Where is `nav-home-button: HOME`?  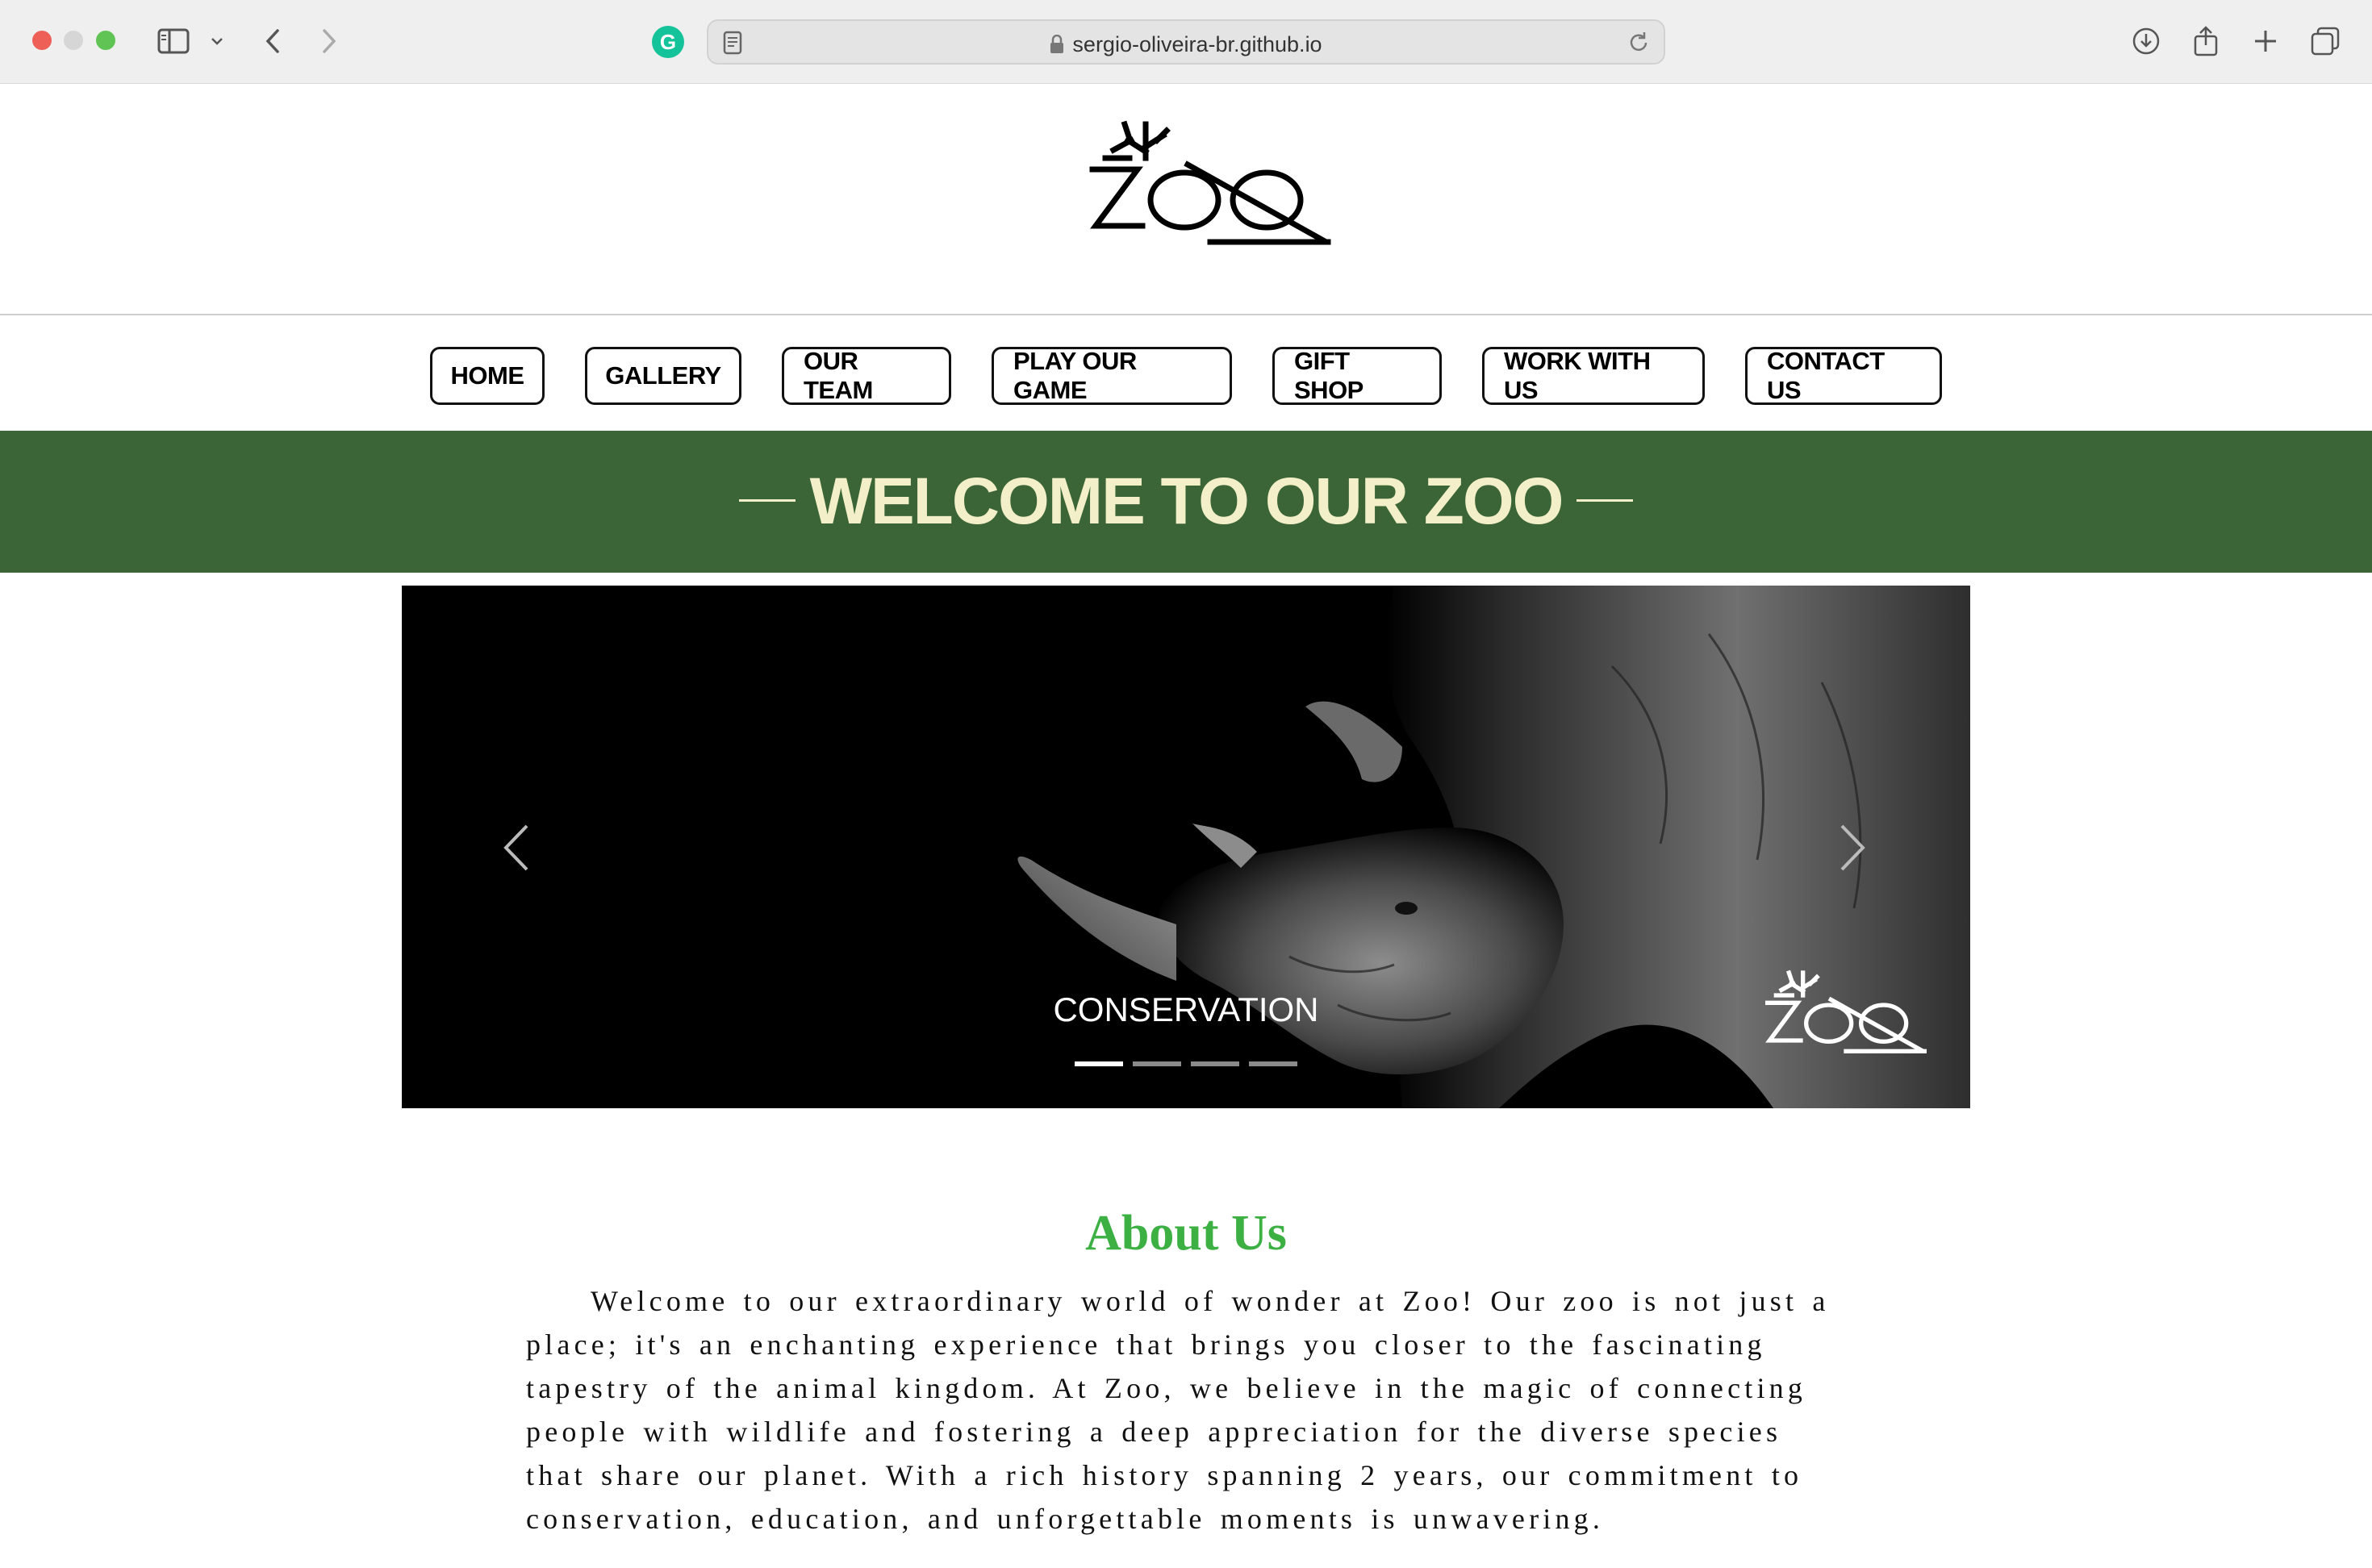
nav-home-button: HOME is located at coordinates (487, 376).